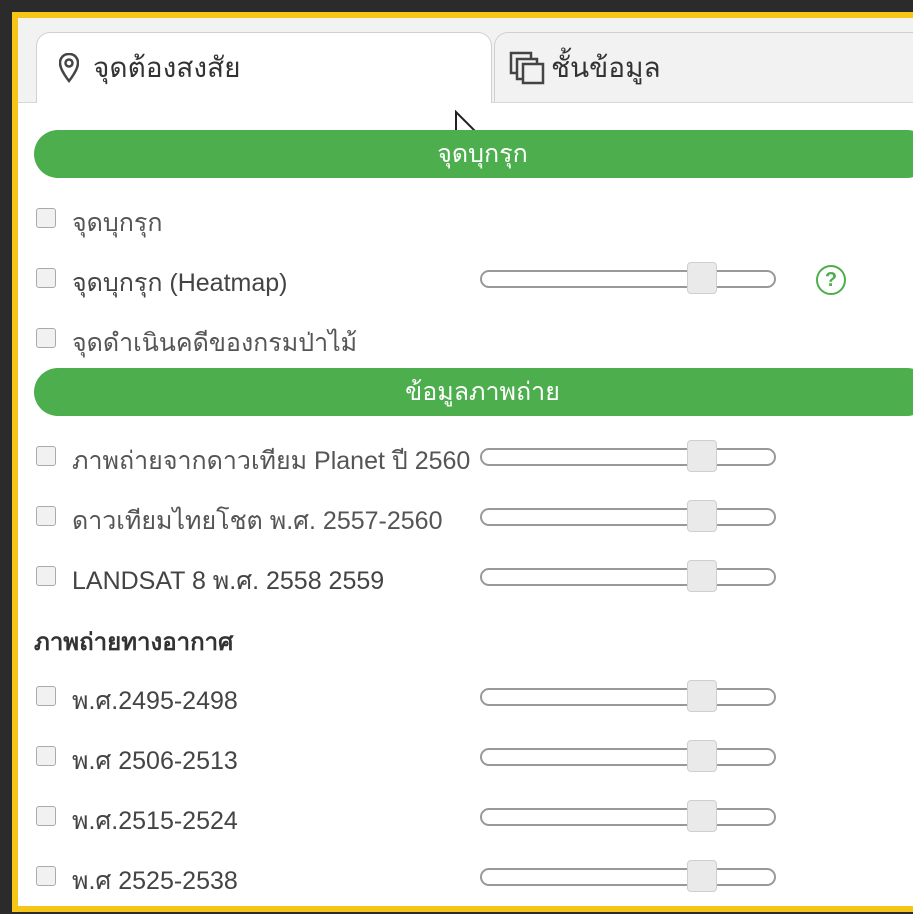  What do you see at coordinates (155, 881) in the screenshot?
I see `layer-label: พ.ศ 2525-2538` at bounding box center [155, 881].